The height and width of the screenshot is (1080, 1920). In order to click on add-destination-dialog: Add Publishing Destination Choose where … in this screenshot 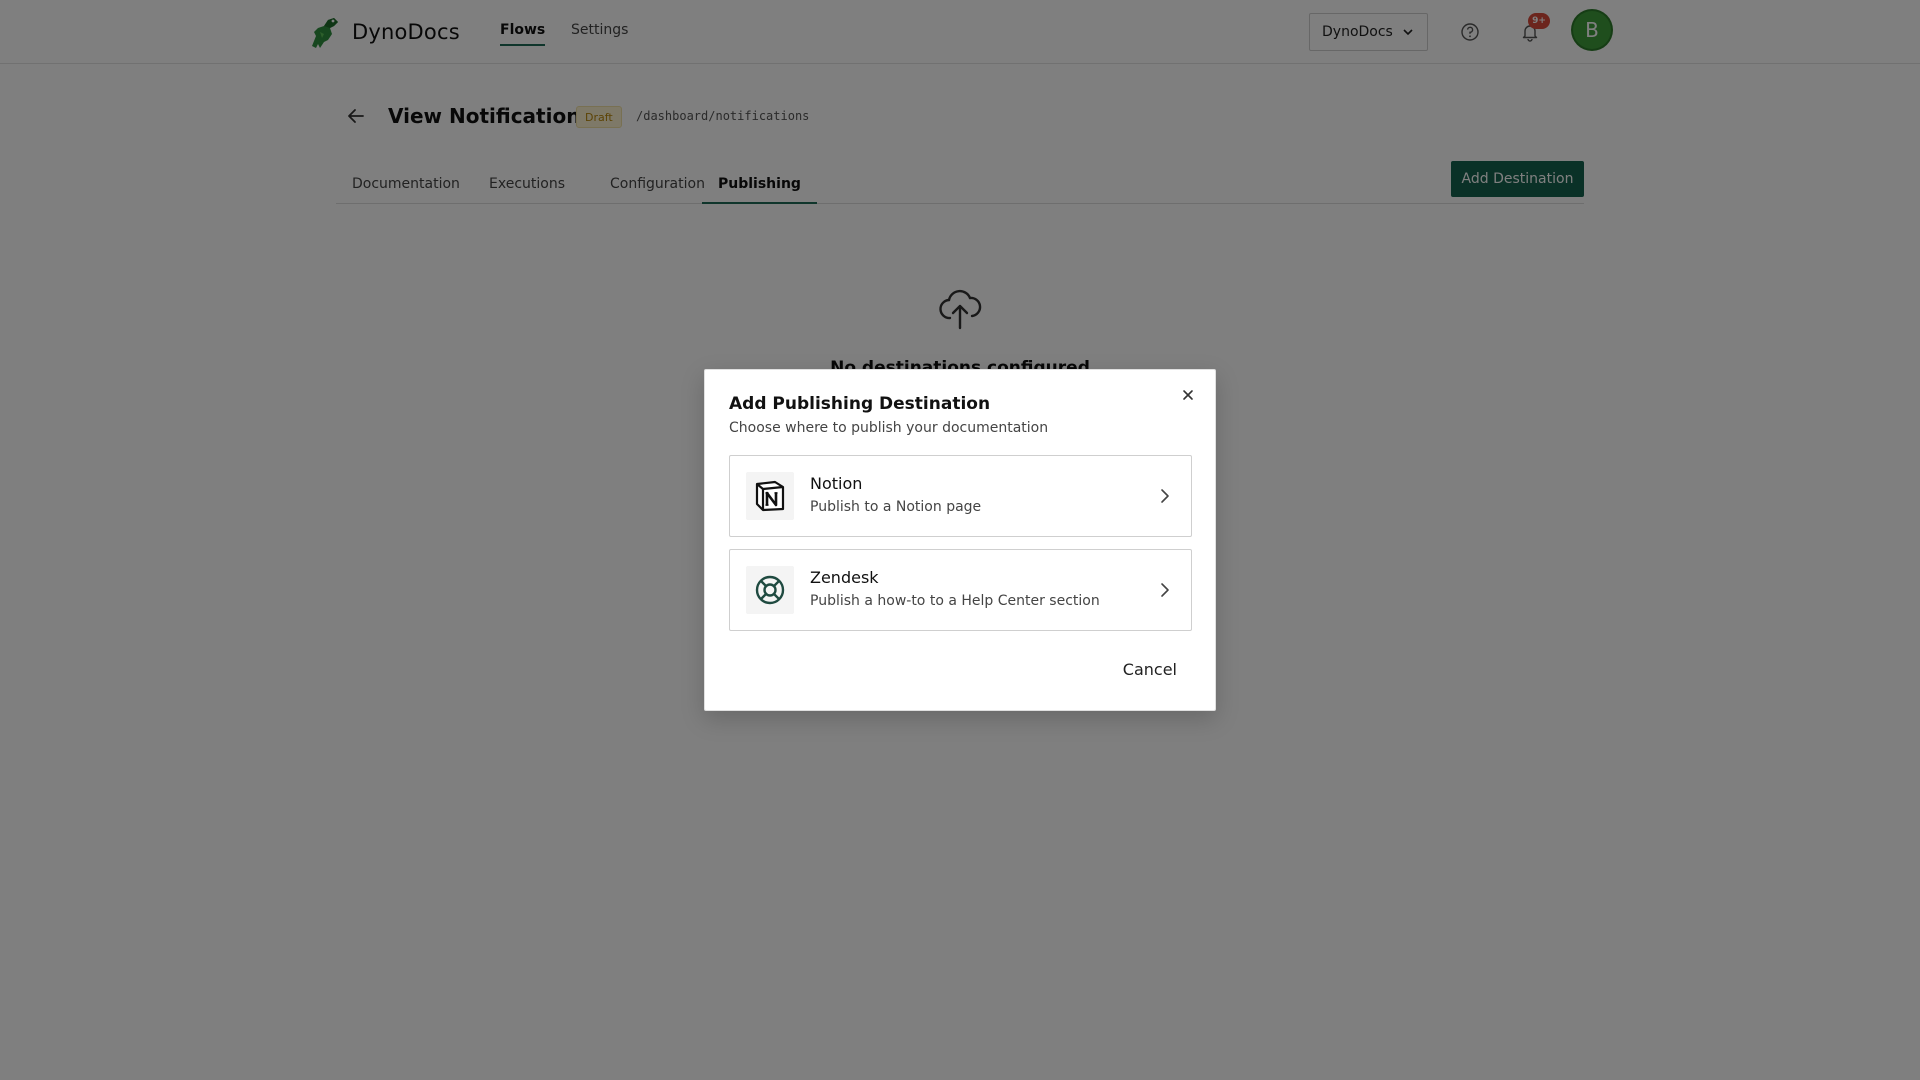, I will do `click(960, 540)`.